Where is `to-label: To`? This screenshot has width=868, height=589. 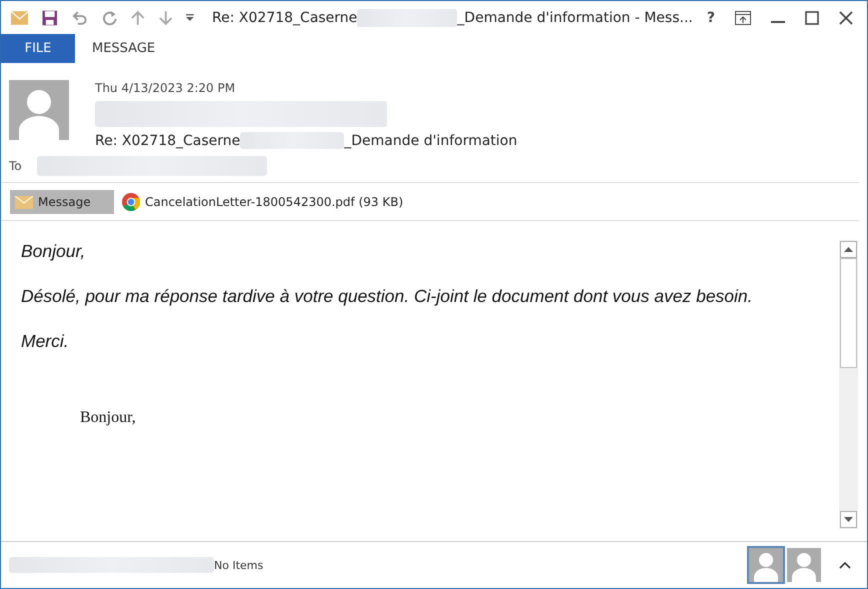
to-label: To is located at coordinates (15, 166).